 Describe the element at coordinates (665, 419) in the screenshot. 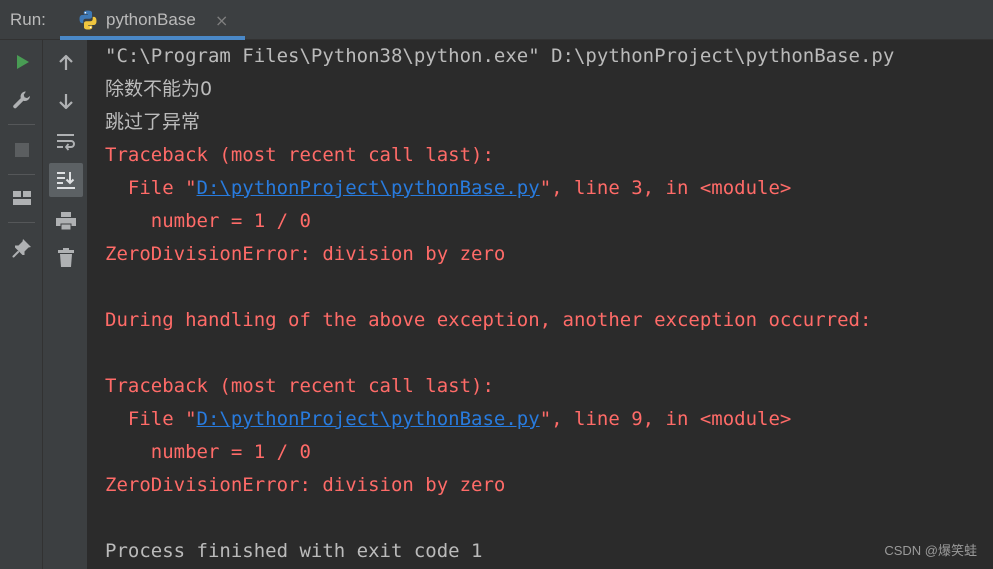

I see `traceback-file-suffix: ", line 9, in <module>` at that location.